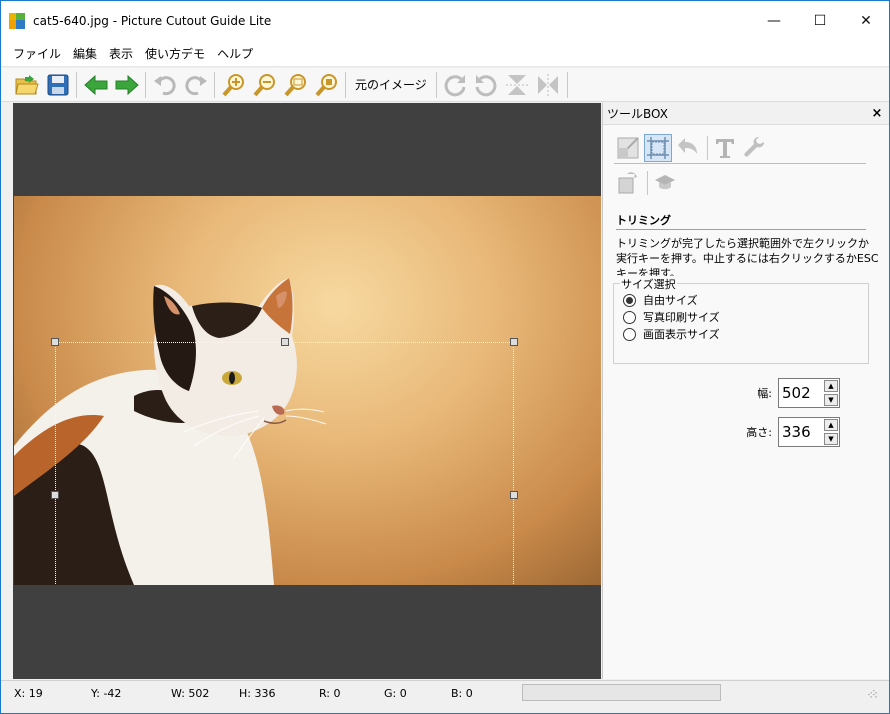  I want to click on window-controls: — ☐ ✕, so click(820, 21).